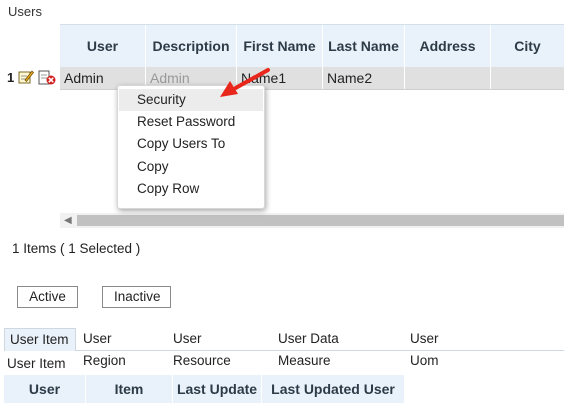 Image resolution: width=564 pixels, height=403 pixels. Describe the element at coordinates (11, 77) in the screenshot. I see `row-number: 1` at that location.